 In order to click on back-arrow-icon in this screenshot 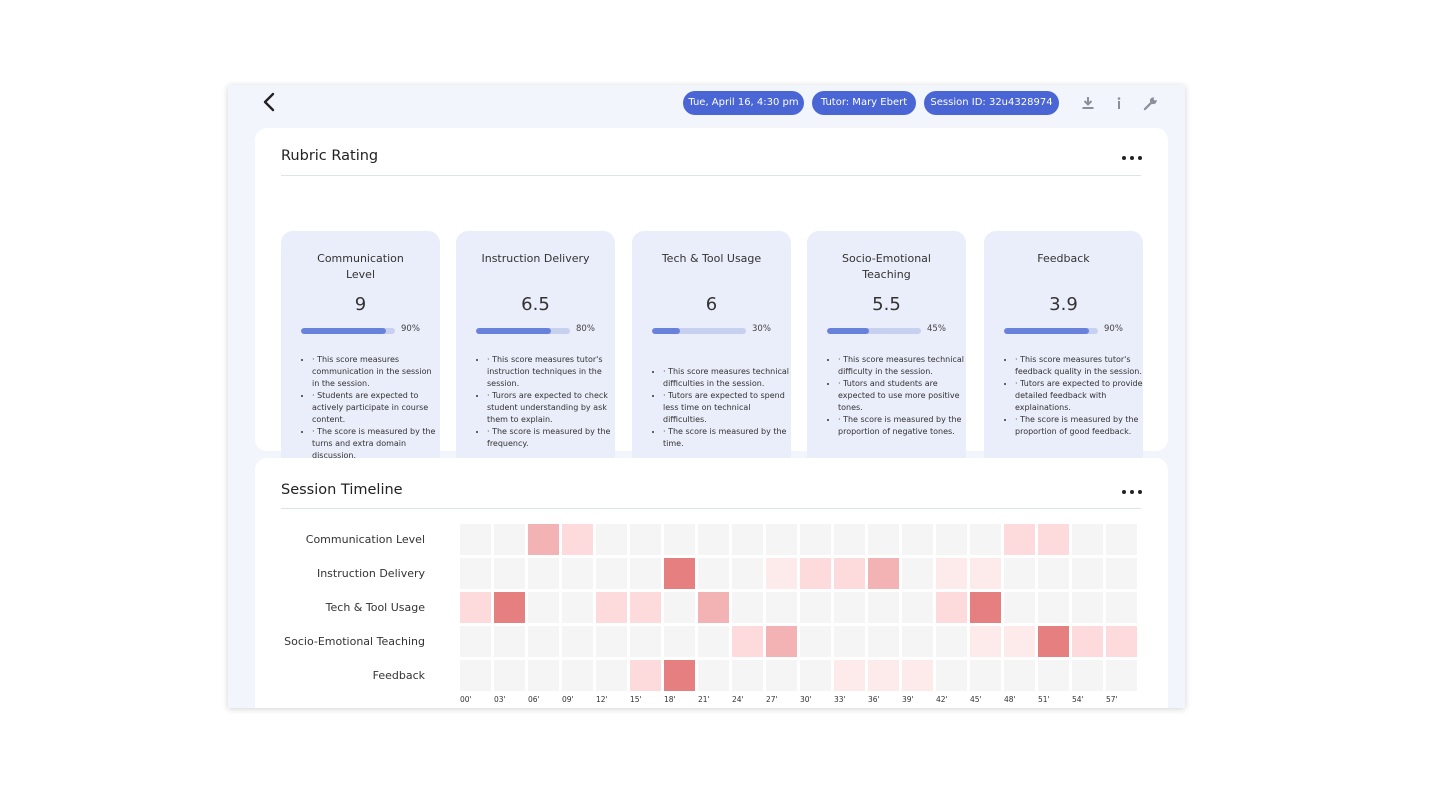, I will do `click(270, 103)`.